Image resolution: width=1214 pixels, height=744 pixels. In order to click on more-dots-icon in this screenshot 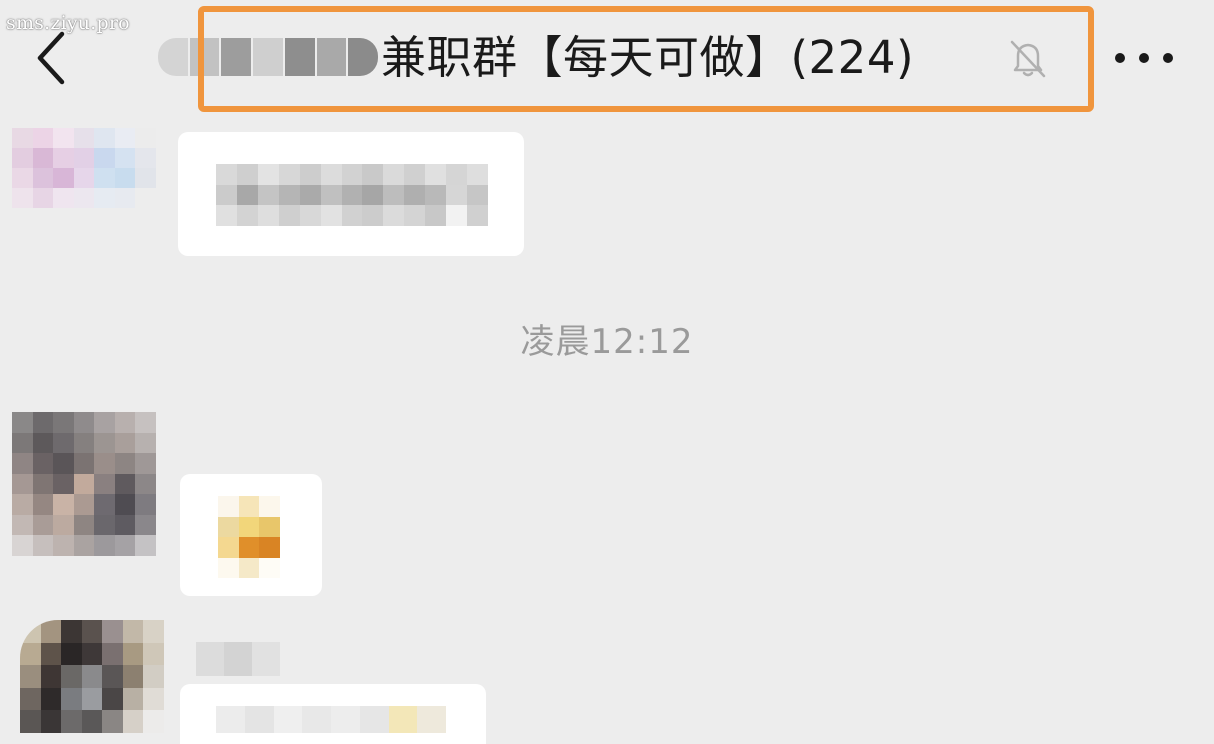, I will do `click(1144, 58)`.